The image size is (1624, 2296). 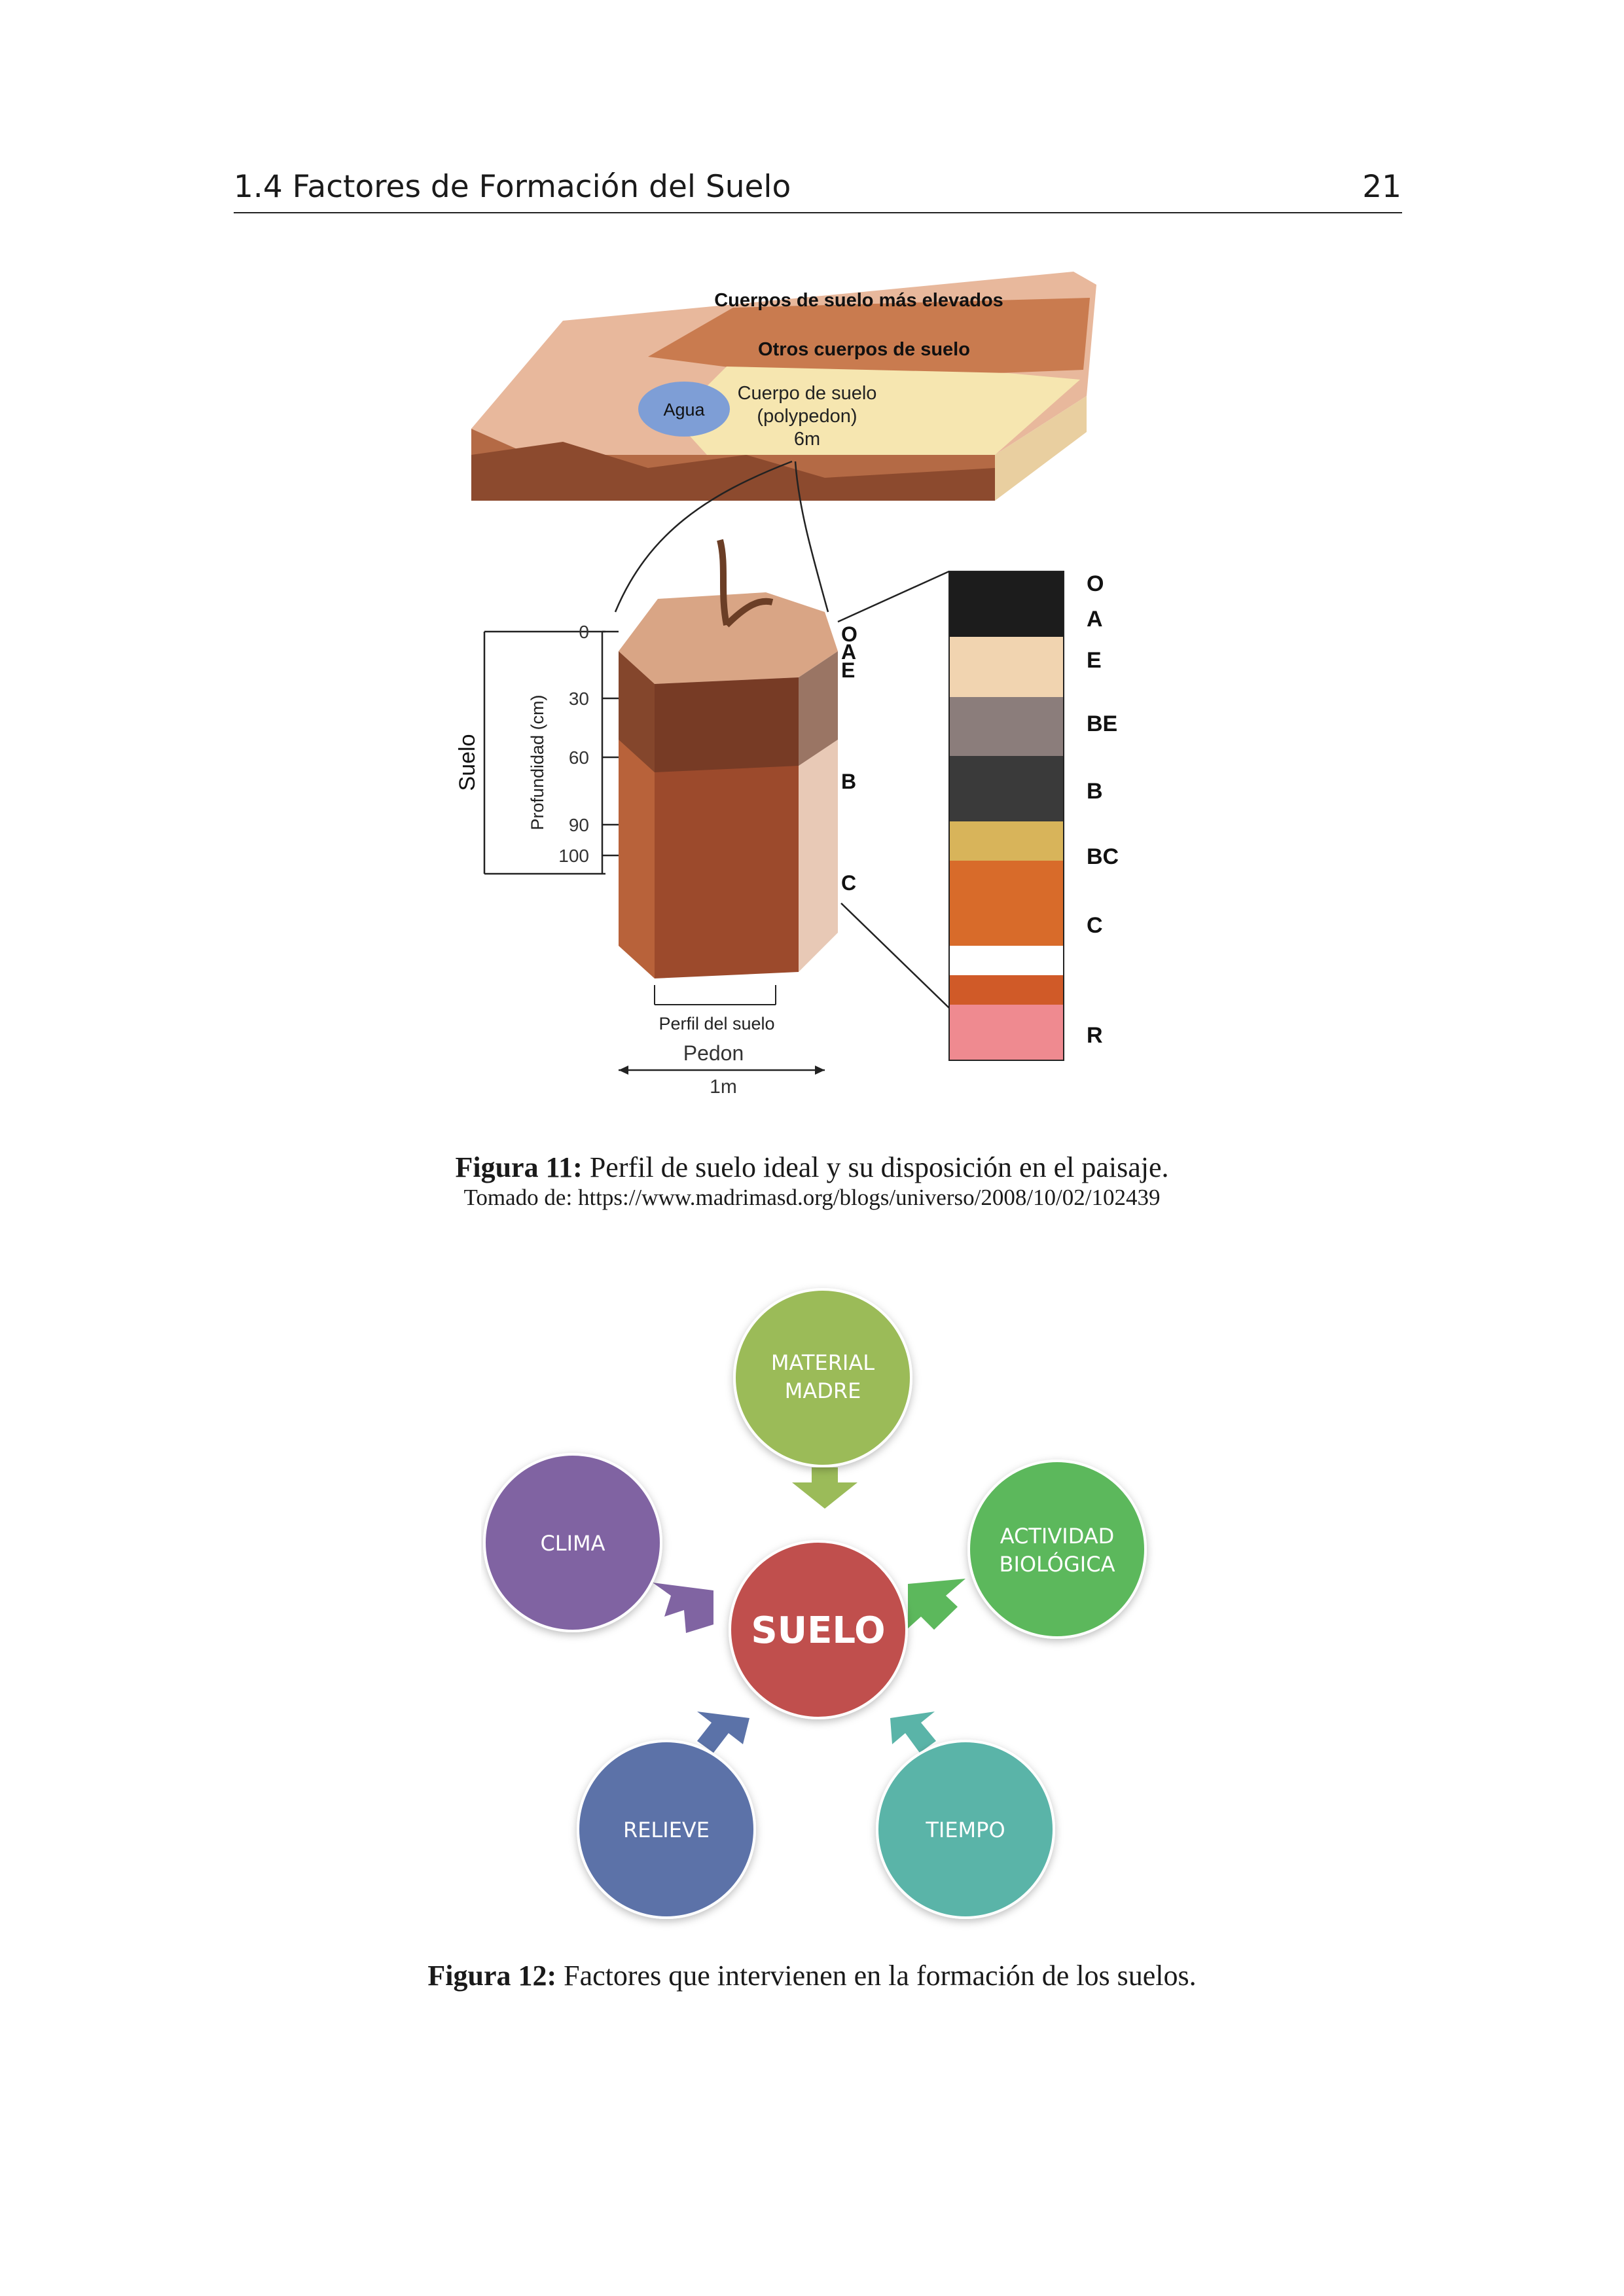 I want to click on pedon-width-label: 1m, so click(x=723, y=1087).